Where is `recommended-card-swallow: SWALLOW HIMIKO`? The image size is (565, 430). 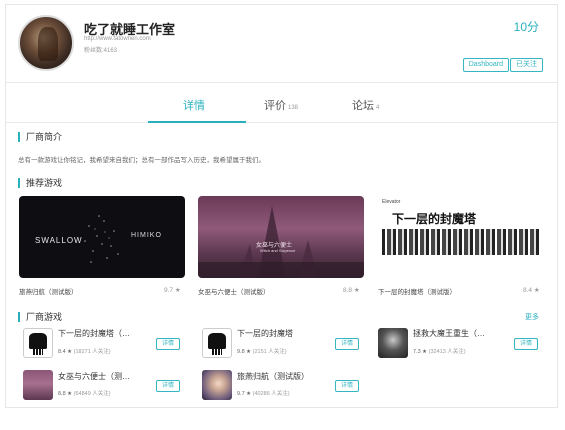 recommended-card-swallow: SWALLOW HIMIKO is located at coordinates (102, 237).